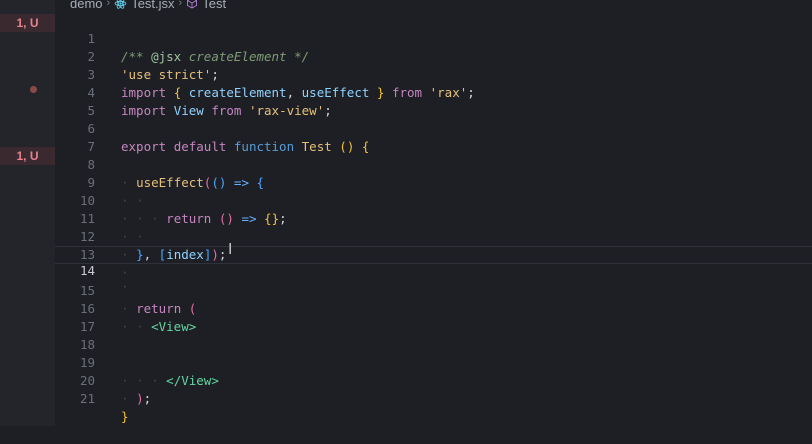 Image resolution: width=812 pixels, height=444 pixels. What do you see at coordinates (33, 89) in the screenshot?
I see `breakpoint-dot-icon` at bounding box center [33, 89].